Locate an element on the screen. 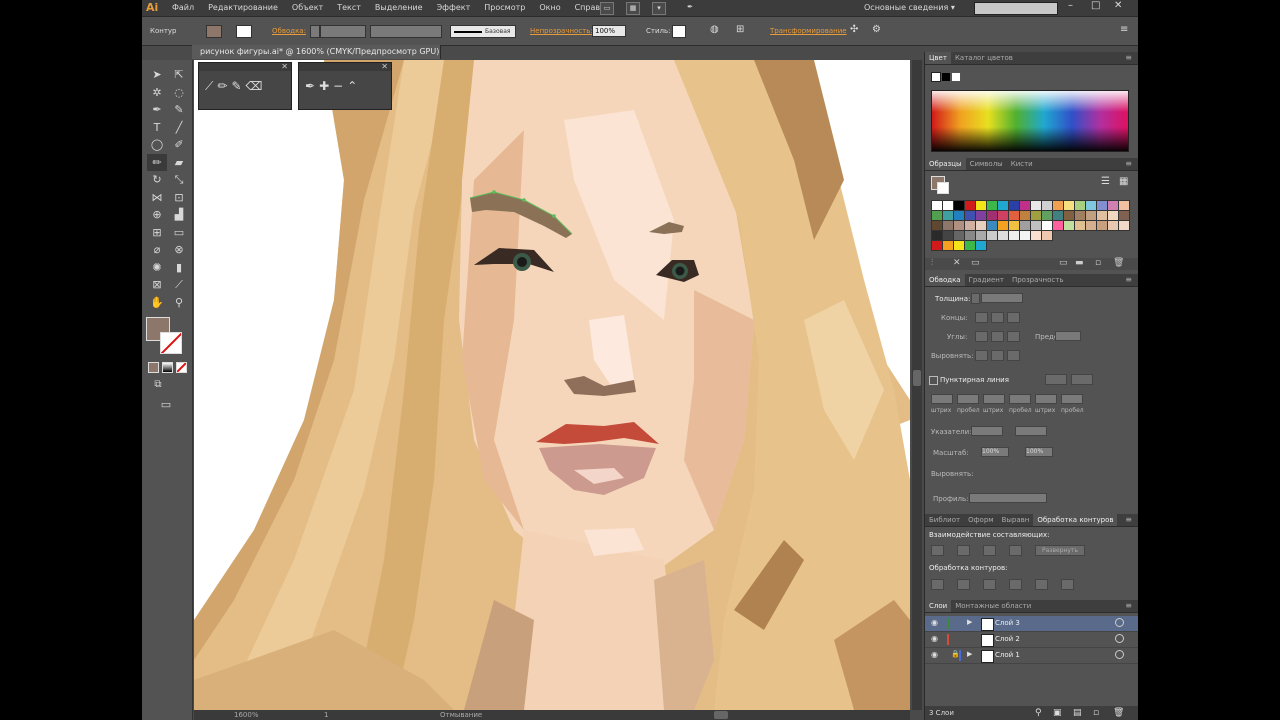  zoom-tool-icon: ⚲ is located at coordinates (179, 303).